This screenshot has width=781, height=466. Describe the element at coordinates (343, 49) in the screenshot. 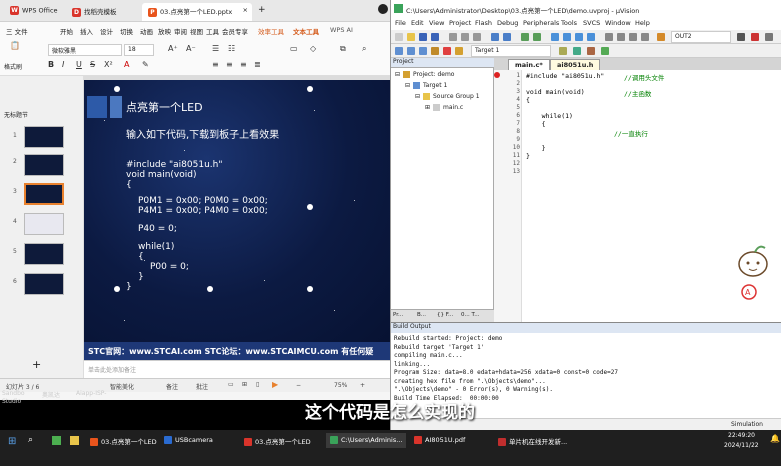

I see `arrange-icon: ⧉` at that location.